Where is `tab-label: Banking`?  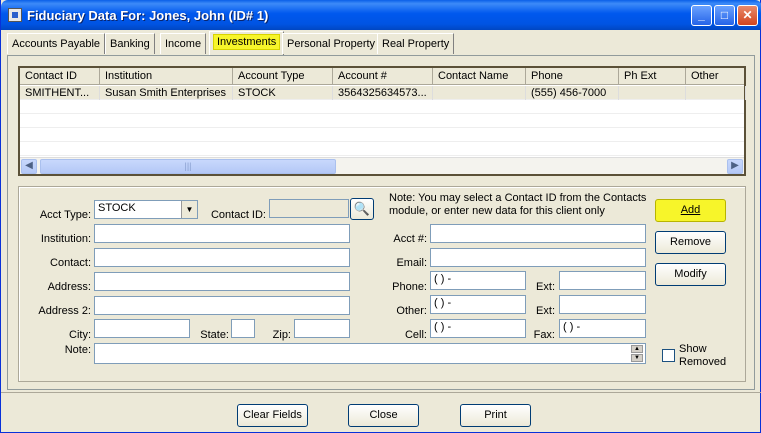 tab-label: Banking is located at coordinates (130, 44).